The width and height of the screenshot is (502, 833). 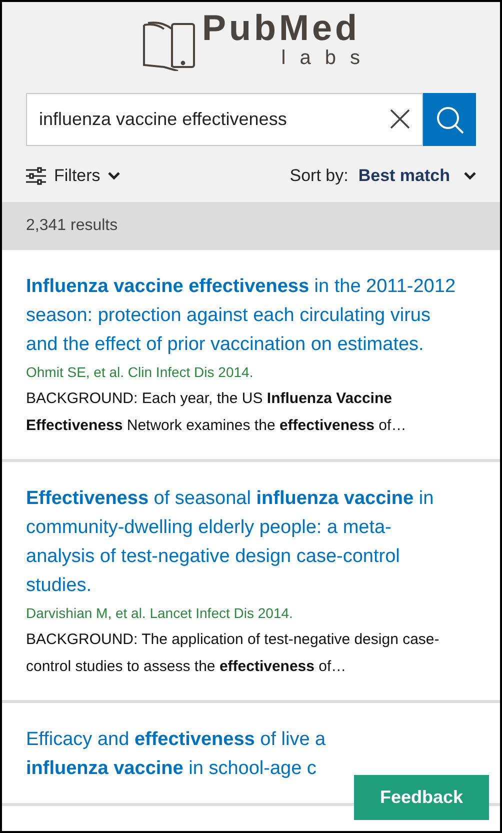 I want to click on result-title: Effectiveness of seasonal influenza vaccine in community-dwelling elderly people: a meta-analysis of test-negative design case-control studies., so click(x=241, y=542).